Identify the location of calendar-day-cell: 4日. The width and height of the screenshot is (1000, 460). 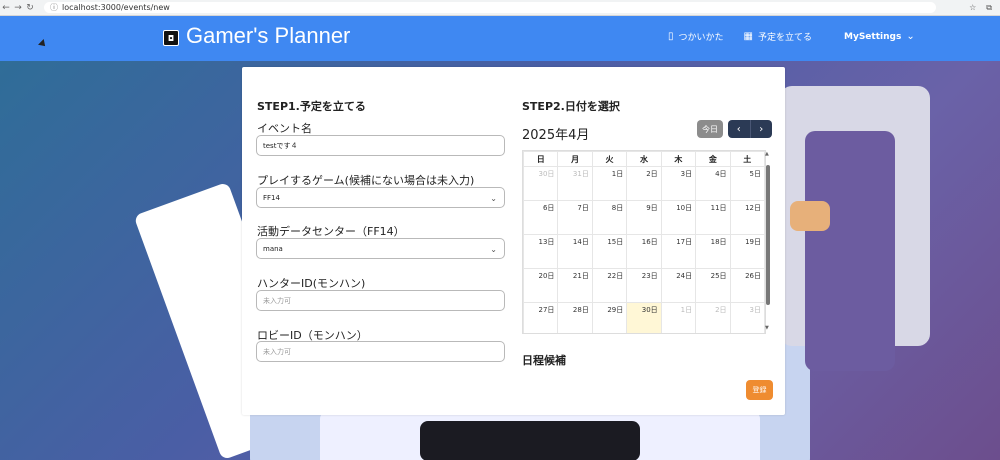
(713, 183).